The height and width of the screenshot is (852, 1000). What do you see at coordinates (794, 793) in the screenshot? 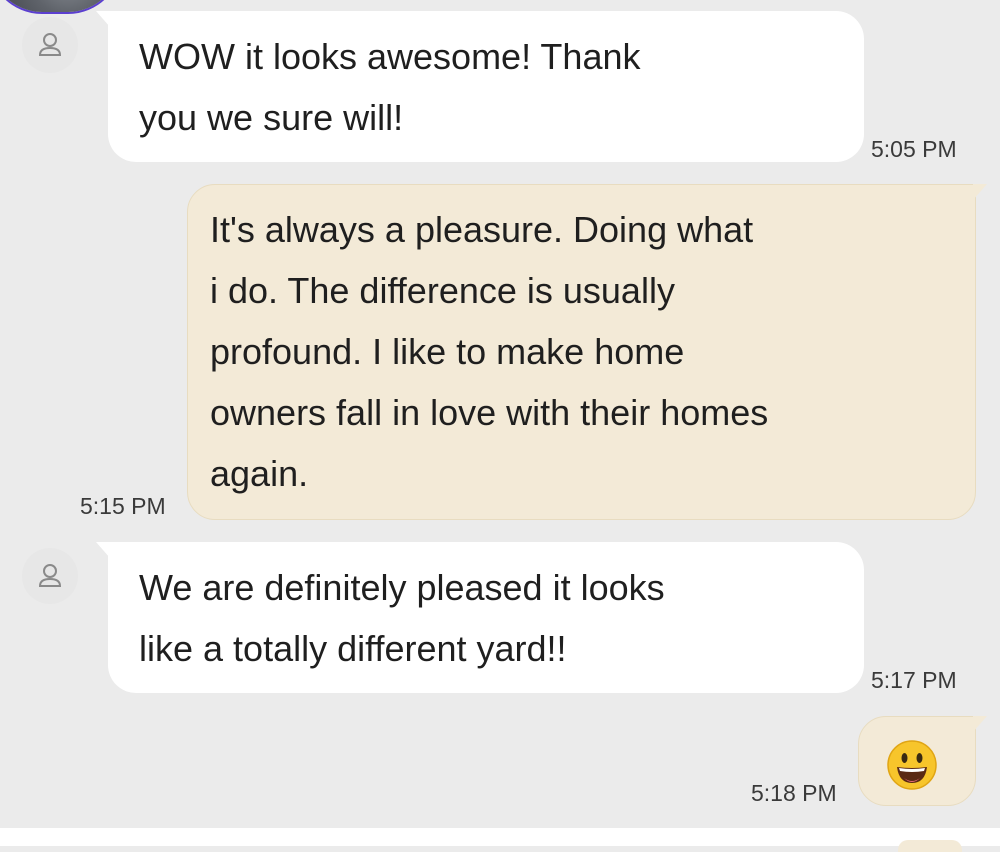
I see `message-timestamp: 5:18 PM` at bounding box center [794, 793].